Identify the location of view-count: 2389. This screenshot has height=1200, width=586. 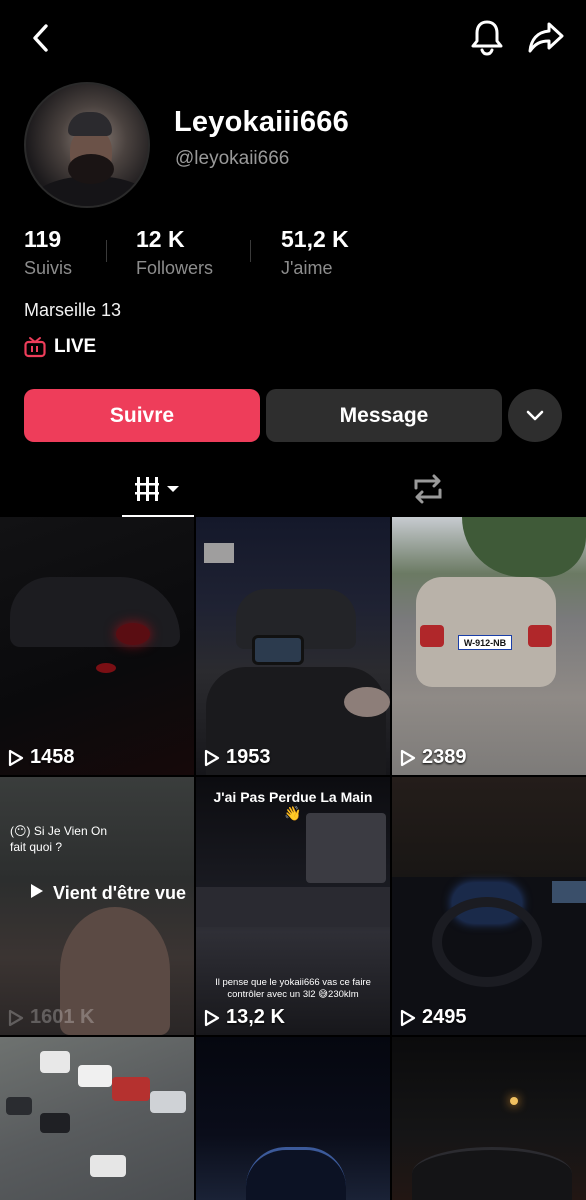
(433, 757).